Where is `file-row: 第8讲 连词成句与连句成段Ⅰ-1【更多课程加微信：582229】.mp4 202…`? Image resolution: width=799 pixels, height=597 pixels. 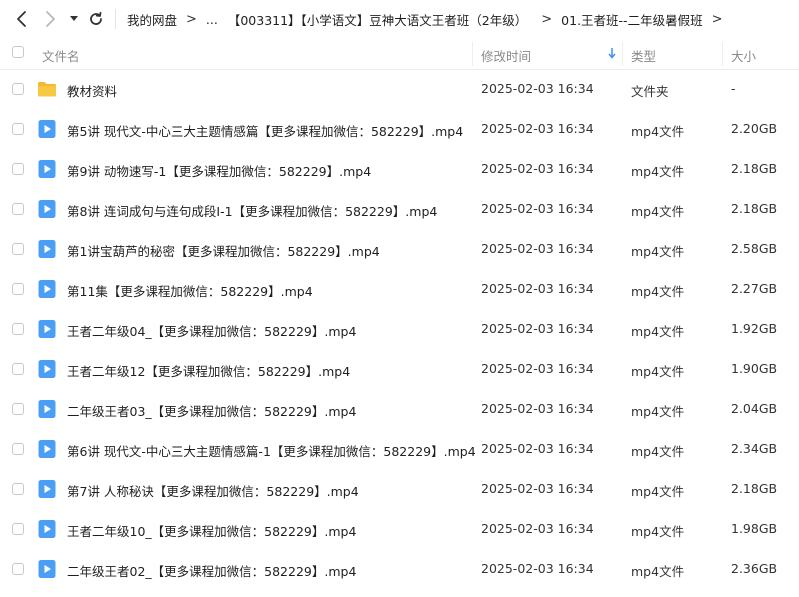
file-row: 第8讲 连词成句与连句成段Ⅰ-1【更多课程加微信：582229】.mp4 202… is located at coordinates (399, 209).